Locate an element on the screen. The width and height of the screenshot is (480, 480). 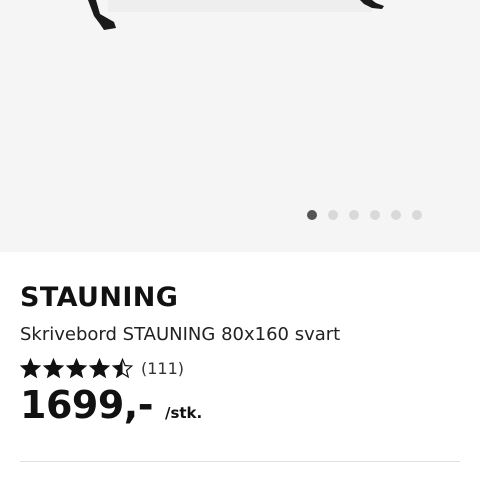
rating-stars is located at coordinates (76, 368).